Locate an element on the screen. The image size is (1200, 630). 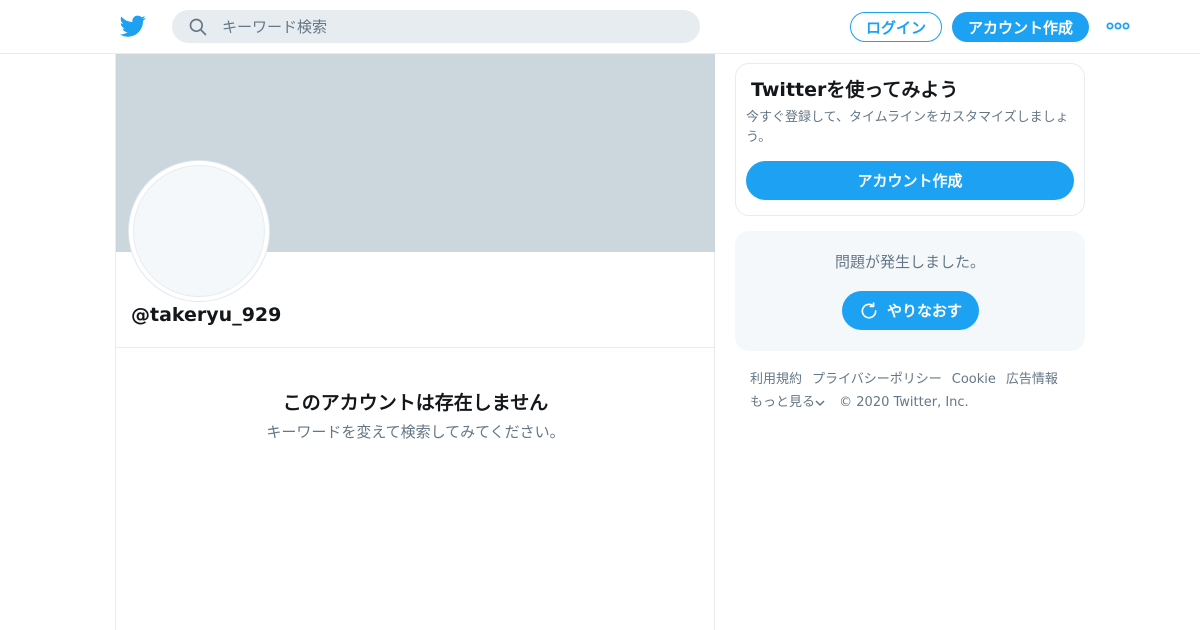
retry-button: やりなおす is located at coordinates (910, 310).